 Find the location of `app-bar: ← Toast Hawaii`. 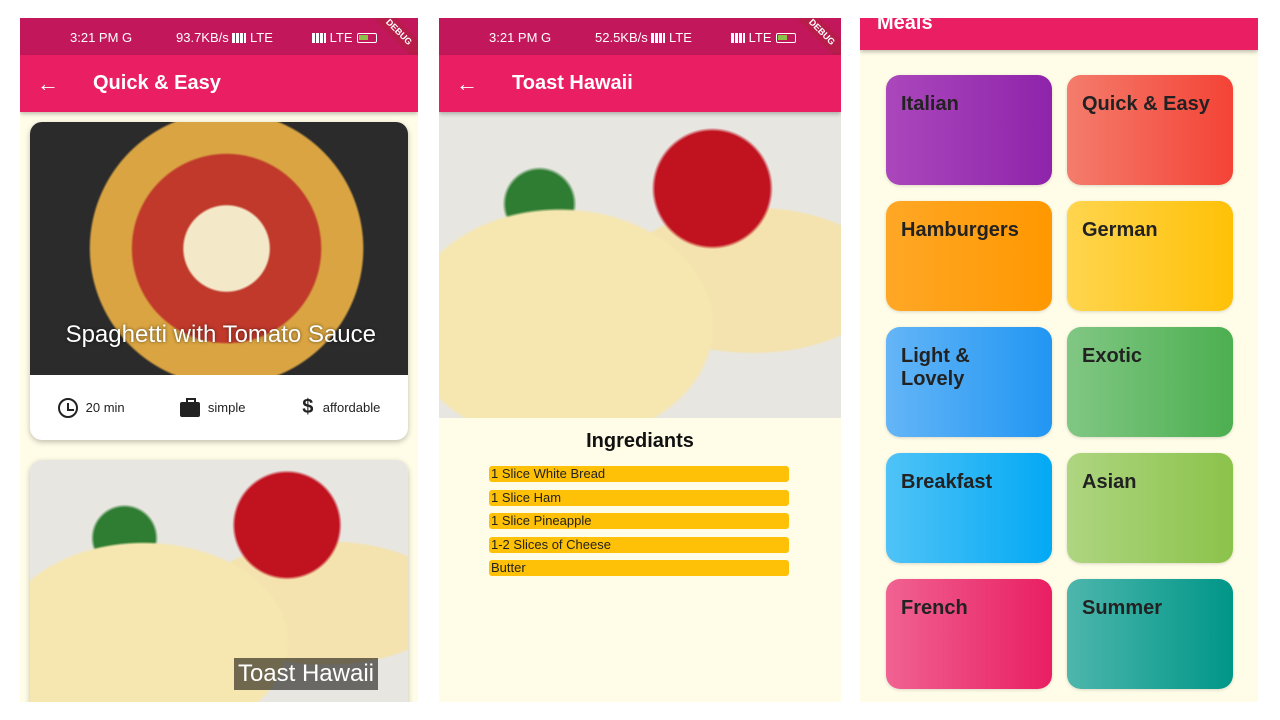

app-bar: ← Toast Hawaii is located at coordinates (640, 83).